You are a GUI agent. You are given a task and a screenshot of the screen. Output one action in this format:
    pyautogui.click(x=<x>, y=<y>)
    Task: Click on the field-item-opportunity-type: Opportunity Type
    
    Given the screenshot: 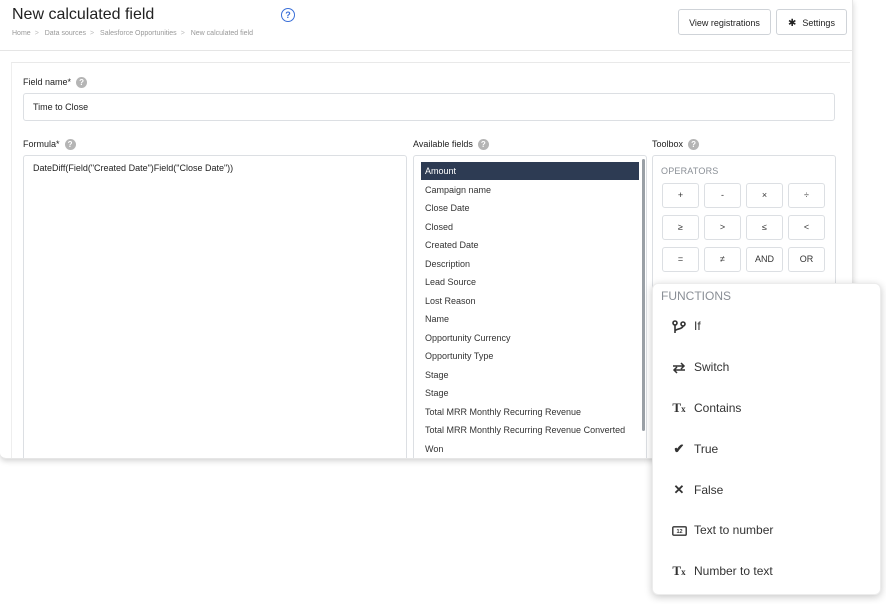 What is the action you would take?
    pyautogui.click(x=530, y=356)
    